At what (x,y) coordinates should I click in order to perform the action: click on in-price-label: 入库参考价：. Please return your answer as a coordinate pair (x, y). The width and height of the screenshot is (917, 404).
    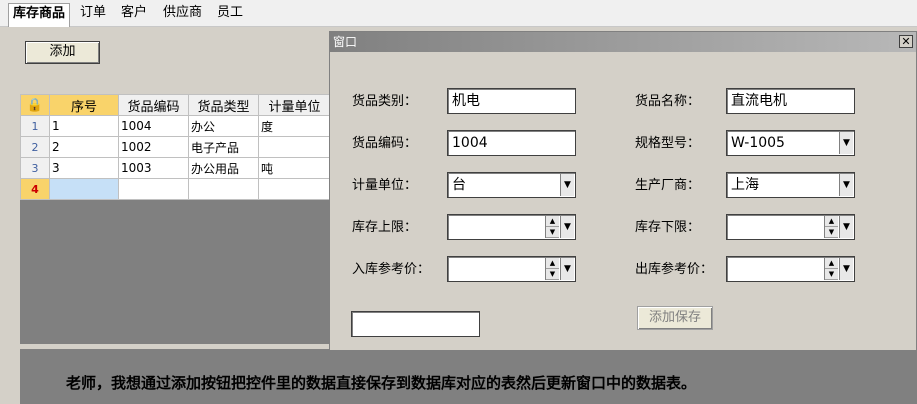
    Looking at the image, I should click on (391, 269).